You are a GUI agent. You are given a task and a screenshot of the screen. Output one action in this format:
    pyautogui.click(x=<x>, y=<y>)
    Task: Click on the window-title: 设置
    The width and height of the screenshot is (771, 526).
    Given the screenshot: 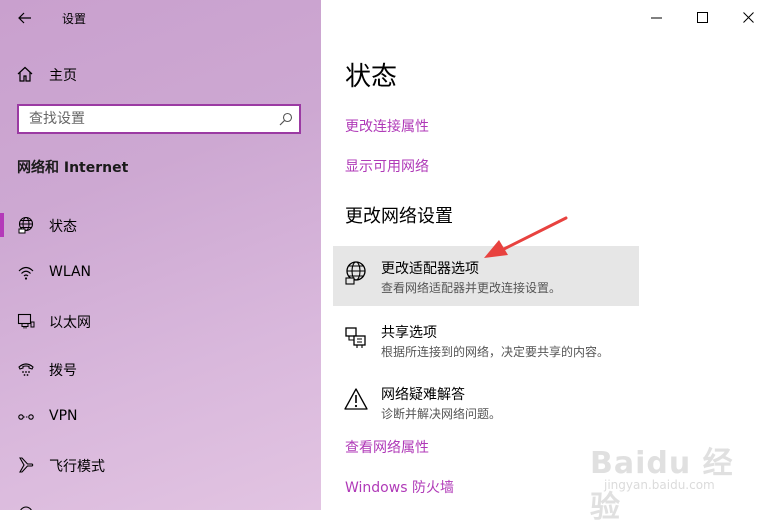 What is the action you would take?
    pyautogui.click(x=74, y=19)
    